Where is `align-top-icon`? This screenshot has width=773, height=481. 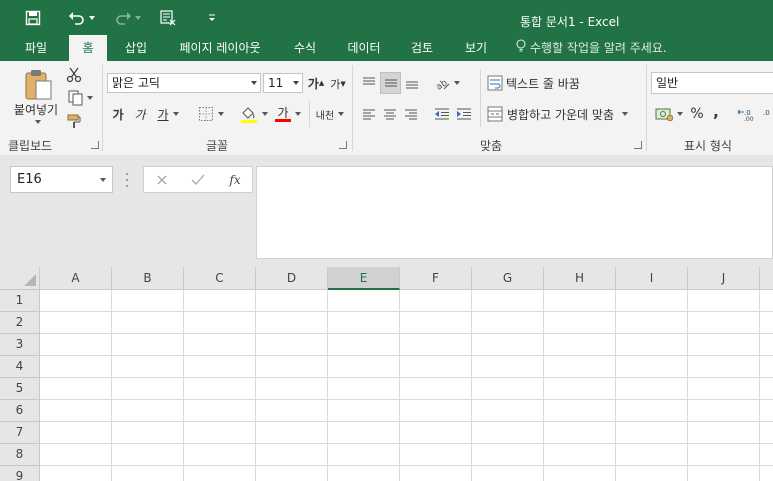 align-top-icon is located at coordinates (369, 83).